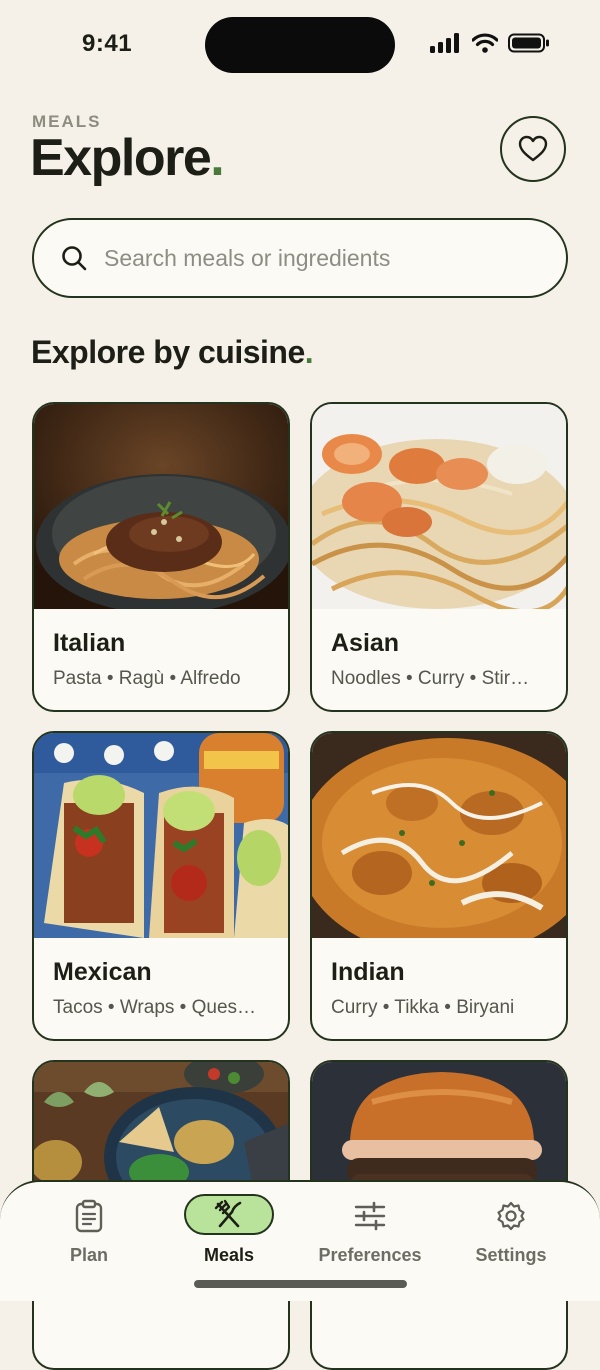 Image resolution: width=600 pixels, height=1370 pixels. Describe the element at coordinates (511, 1231) in the screenshot. I see `tab-settings: Settings` at that location.